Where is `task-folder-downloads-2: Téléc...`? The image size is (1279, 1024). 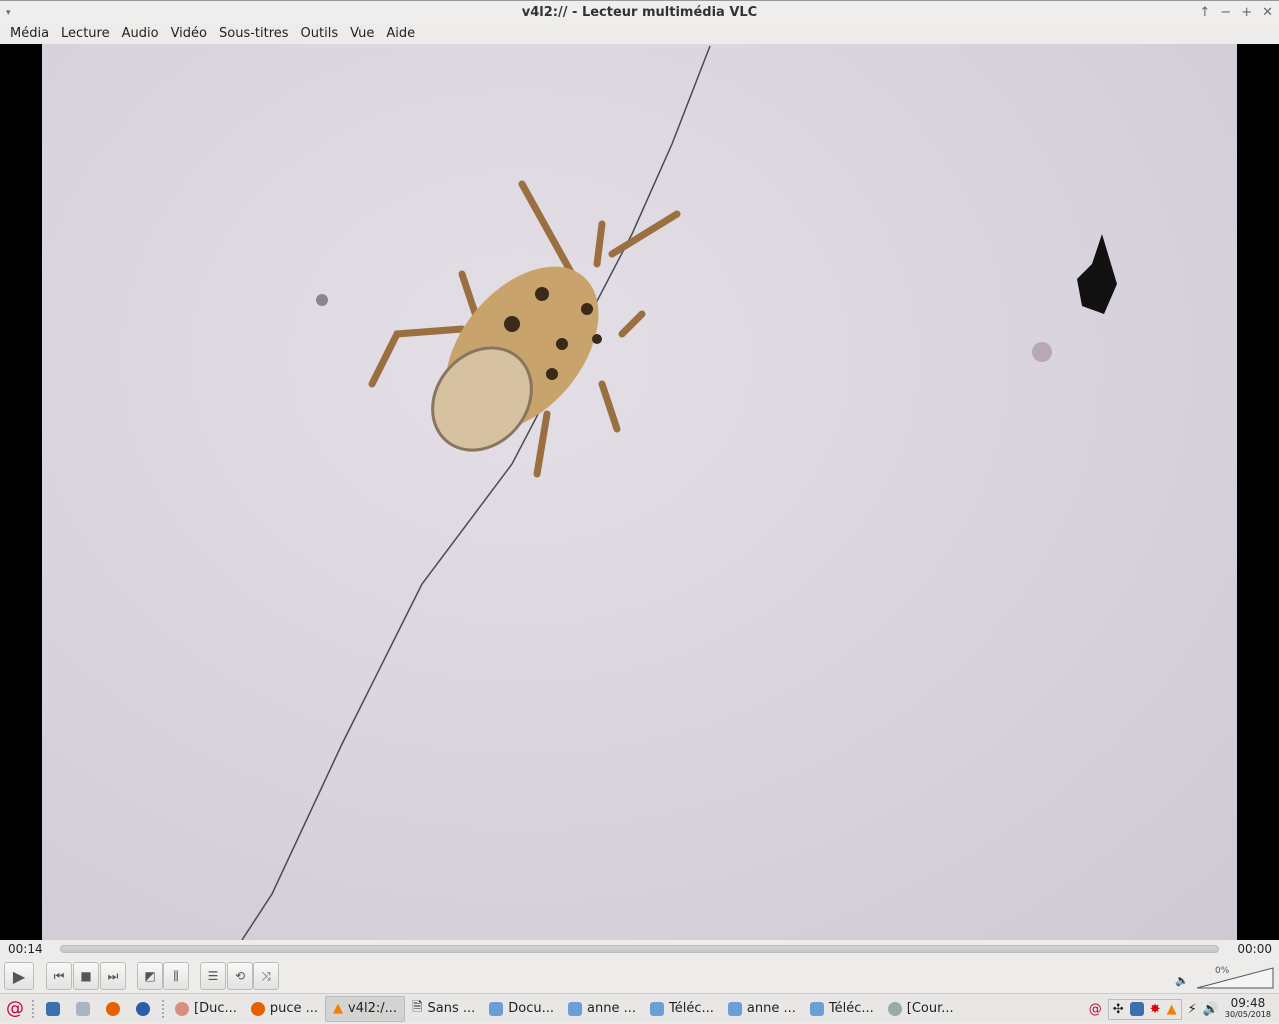
task-folder-downloads-2: Téléc... is located at coordinates (842, 1009).